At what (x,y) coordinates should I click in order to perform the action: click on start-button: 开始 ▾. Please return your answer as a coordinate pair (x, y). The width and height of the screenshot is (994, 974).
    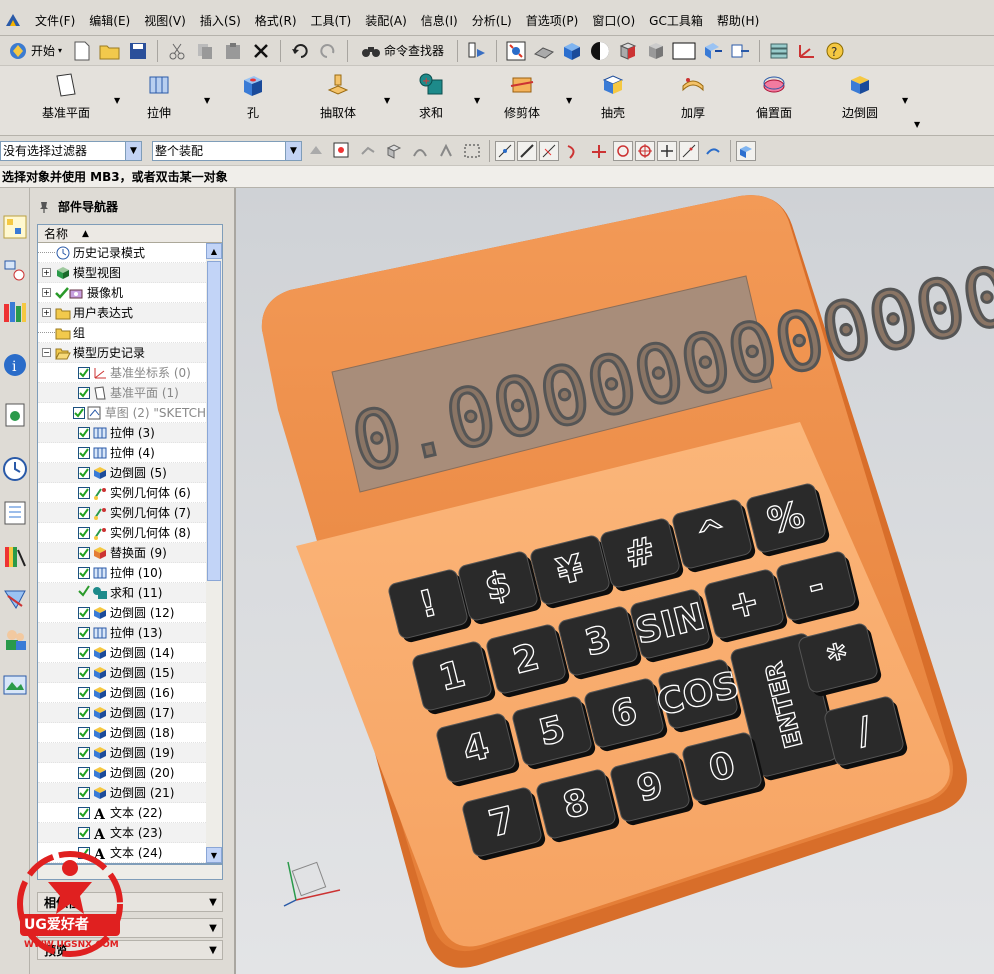
    Looking at the image, I should click on (35, 51).